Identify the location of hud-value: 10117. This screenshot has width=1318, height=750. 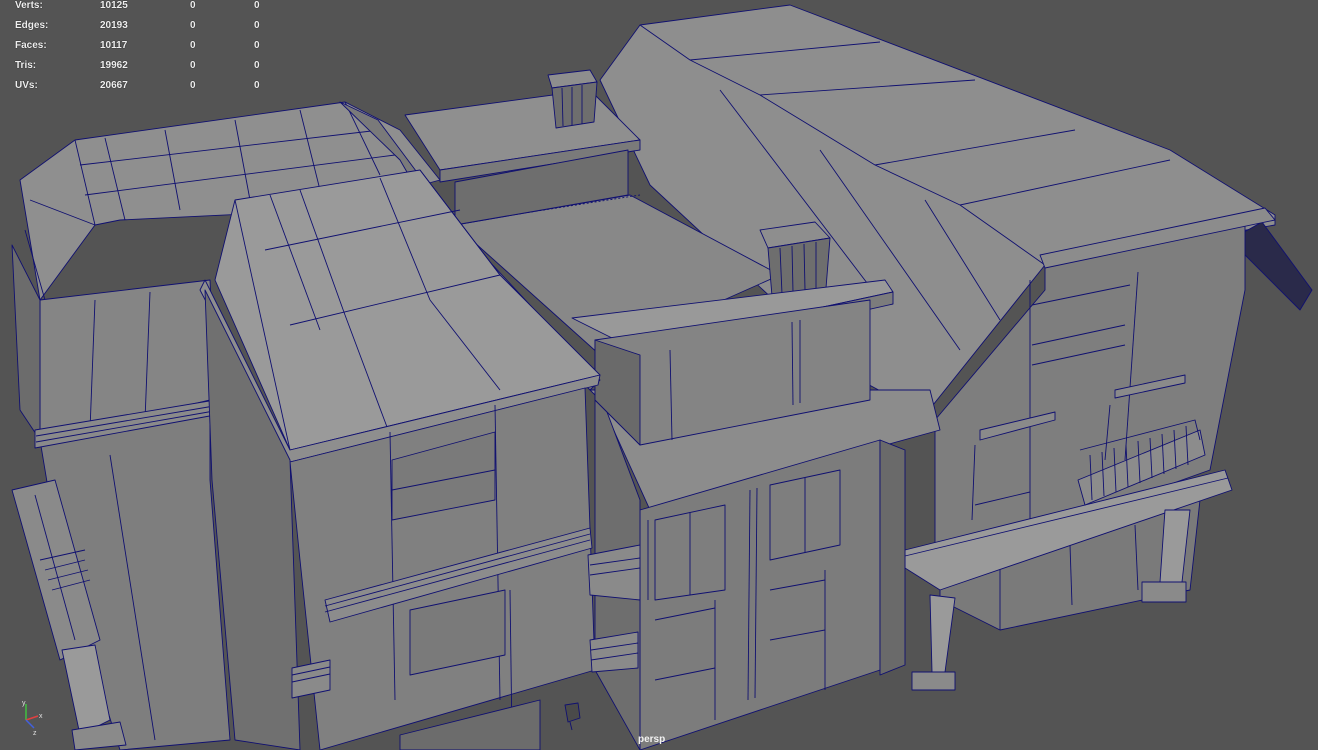
(114, 45).